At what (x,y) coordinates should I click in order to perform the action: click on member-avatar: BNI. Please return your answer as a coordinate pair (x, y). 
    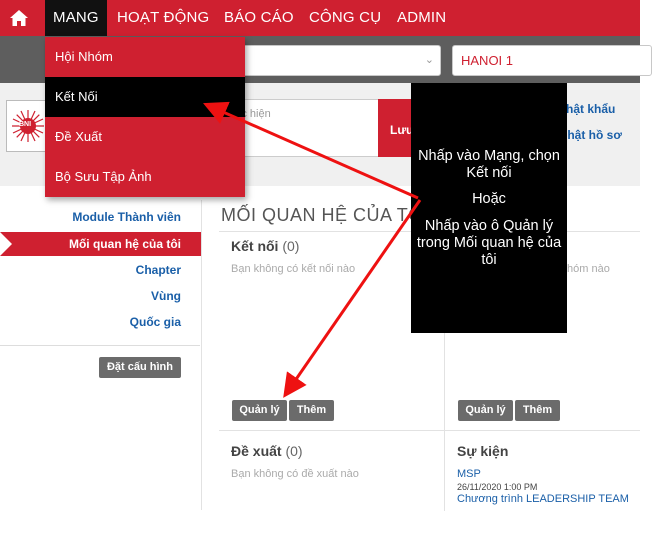
    Looking at the image, I should click on (28, 126).